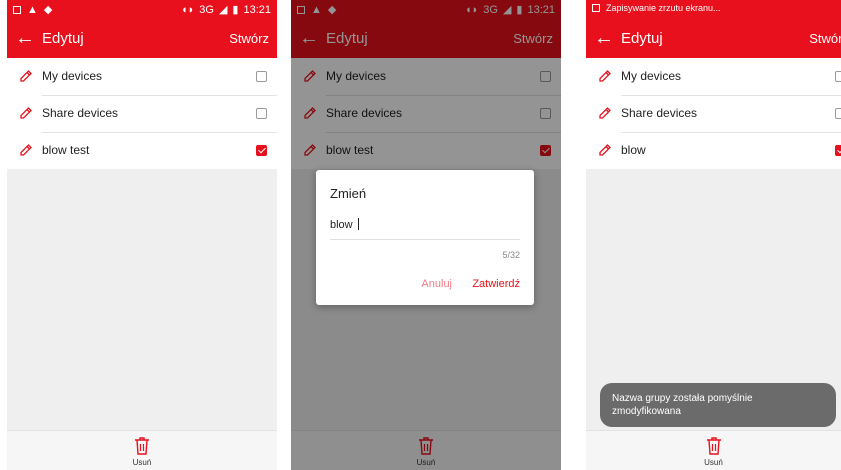 The width and height of the screenshot is (841, 470). Describe the element at coordinates (257, 9) in the screenshot. I see `clock: 13:21` at that location.